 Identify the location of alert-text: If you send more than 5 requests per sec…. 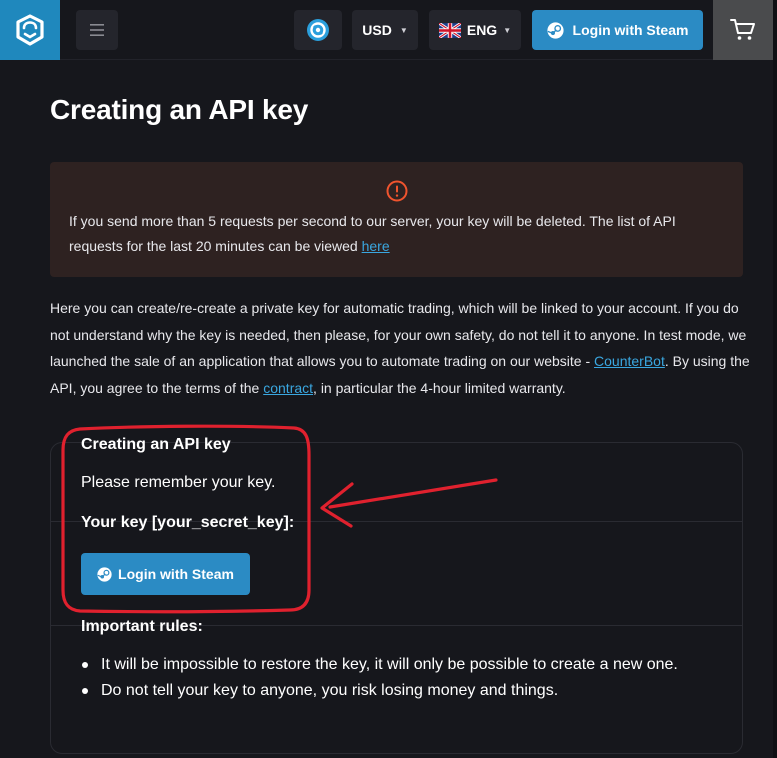
(399, 234).